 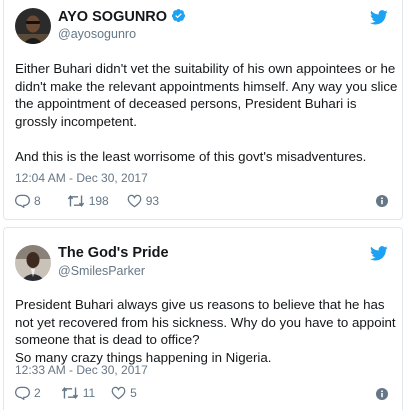 I want to click on timestamp: 12:33 AM - Dec 30, 2017, so click(x=81, y=370).